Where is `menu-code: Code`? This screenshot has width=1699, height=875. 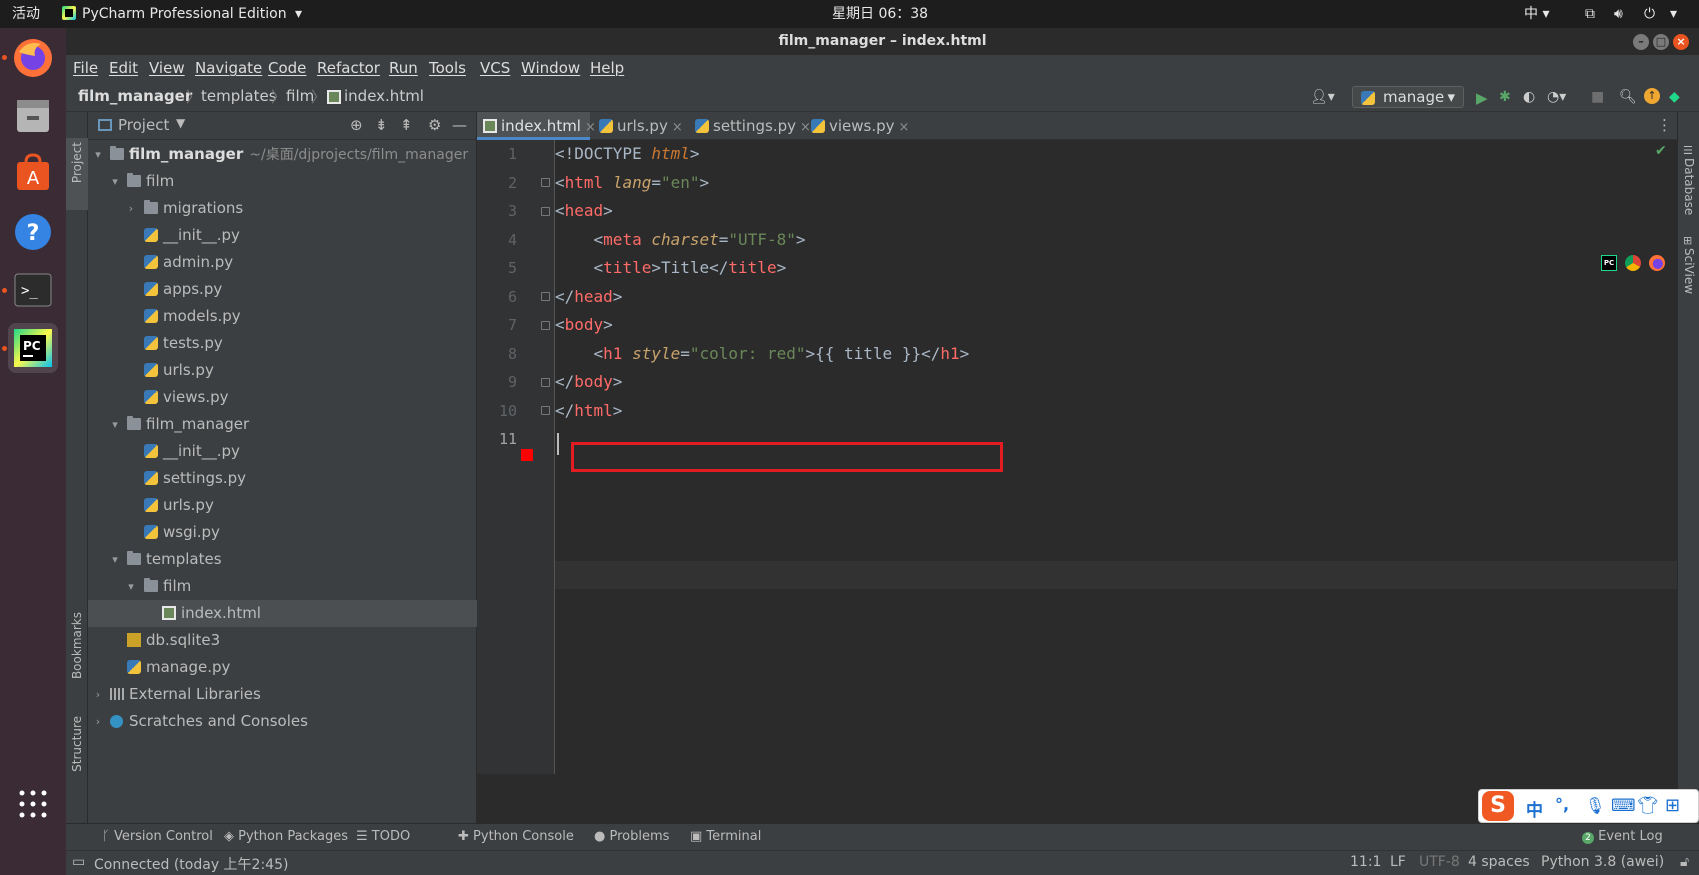
menu-code: Code is located at coordinates (287, 68).